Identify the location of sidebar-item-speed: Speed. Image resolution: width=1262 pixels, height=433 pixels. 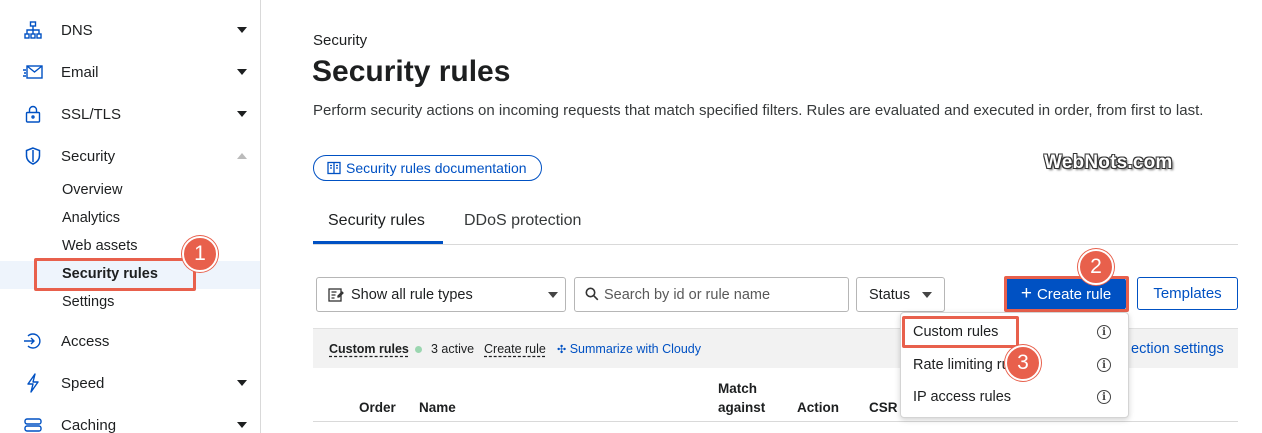
(130, 383).